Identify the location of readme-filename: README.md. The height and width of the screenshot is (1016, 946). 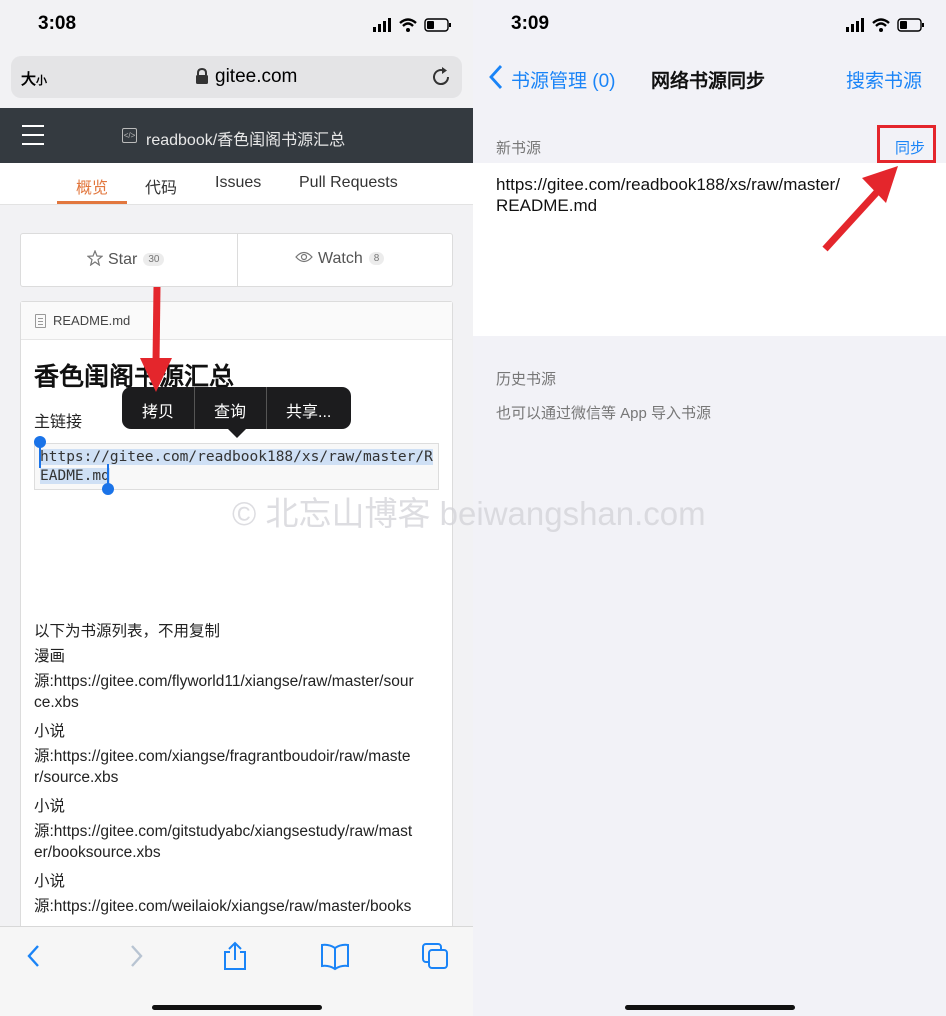
(92, 320).